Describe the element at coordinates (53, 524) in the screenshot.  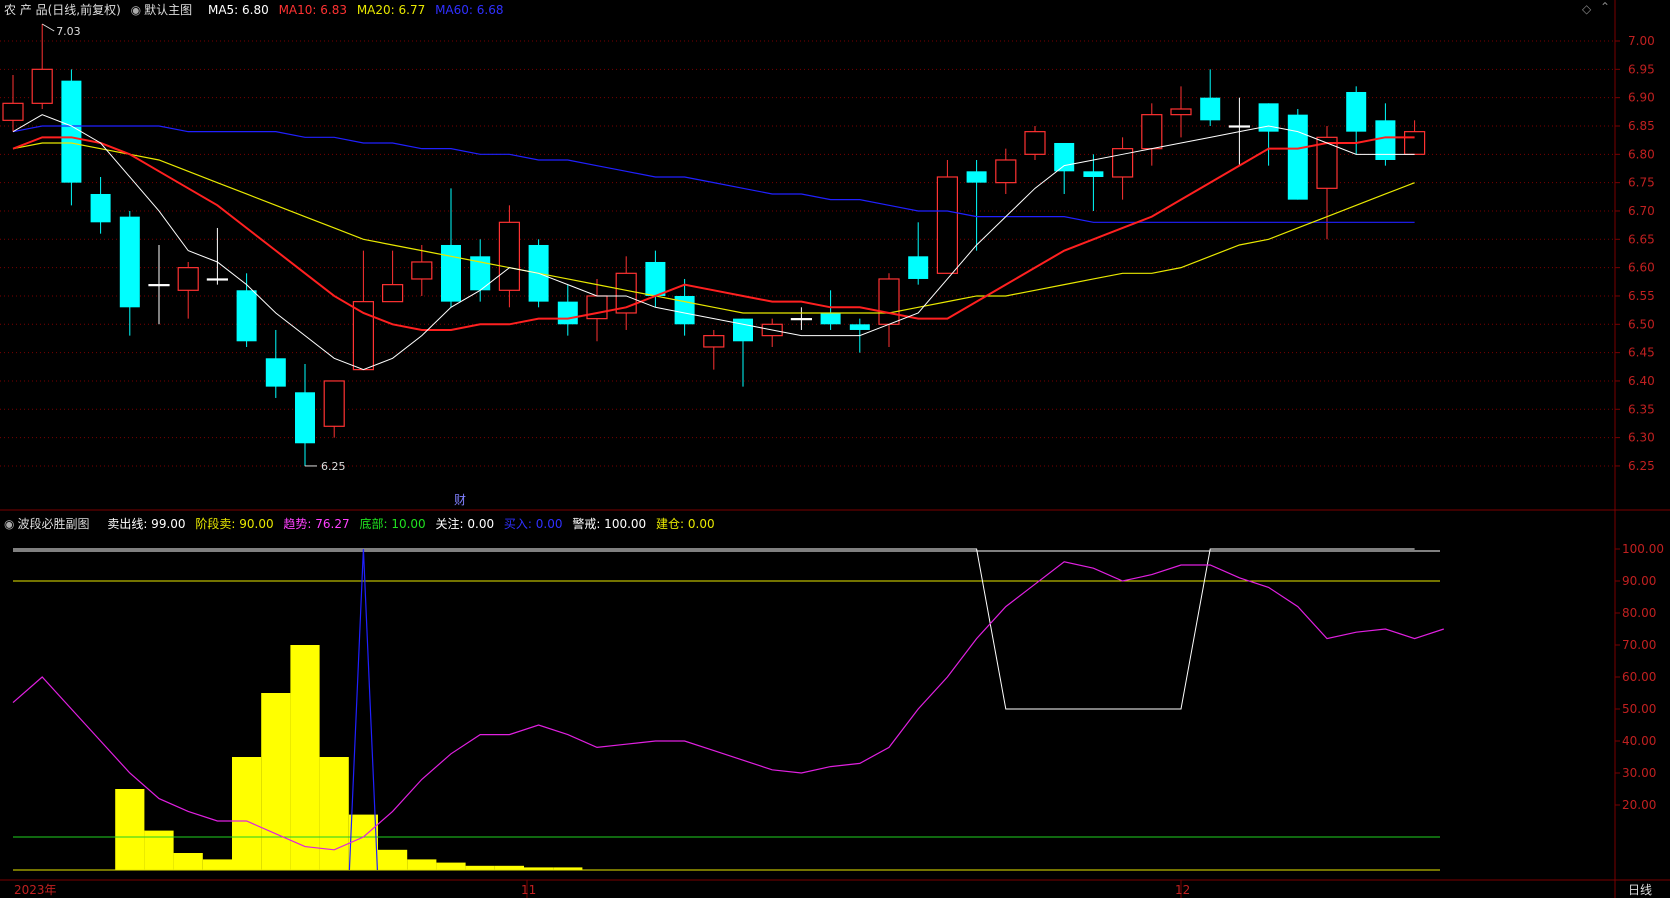
I see `indicator-title: 波段必胜副图` at that location.